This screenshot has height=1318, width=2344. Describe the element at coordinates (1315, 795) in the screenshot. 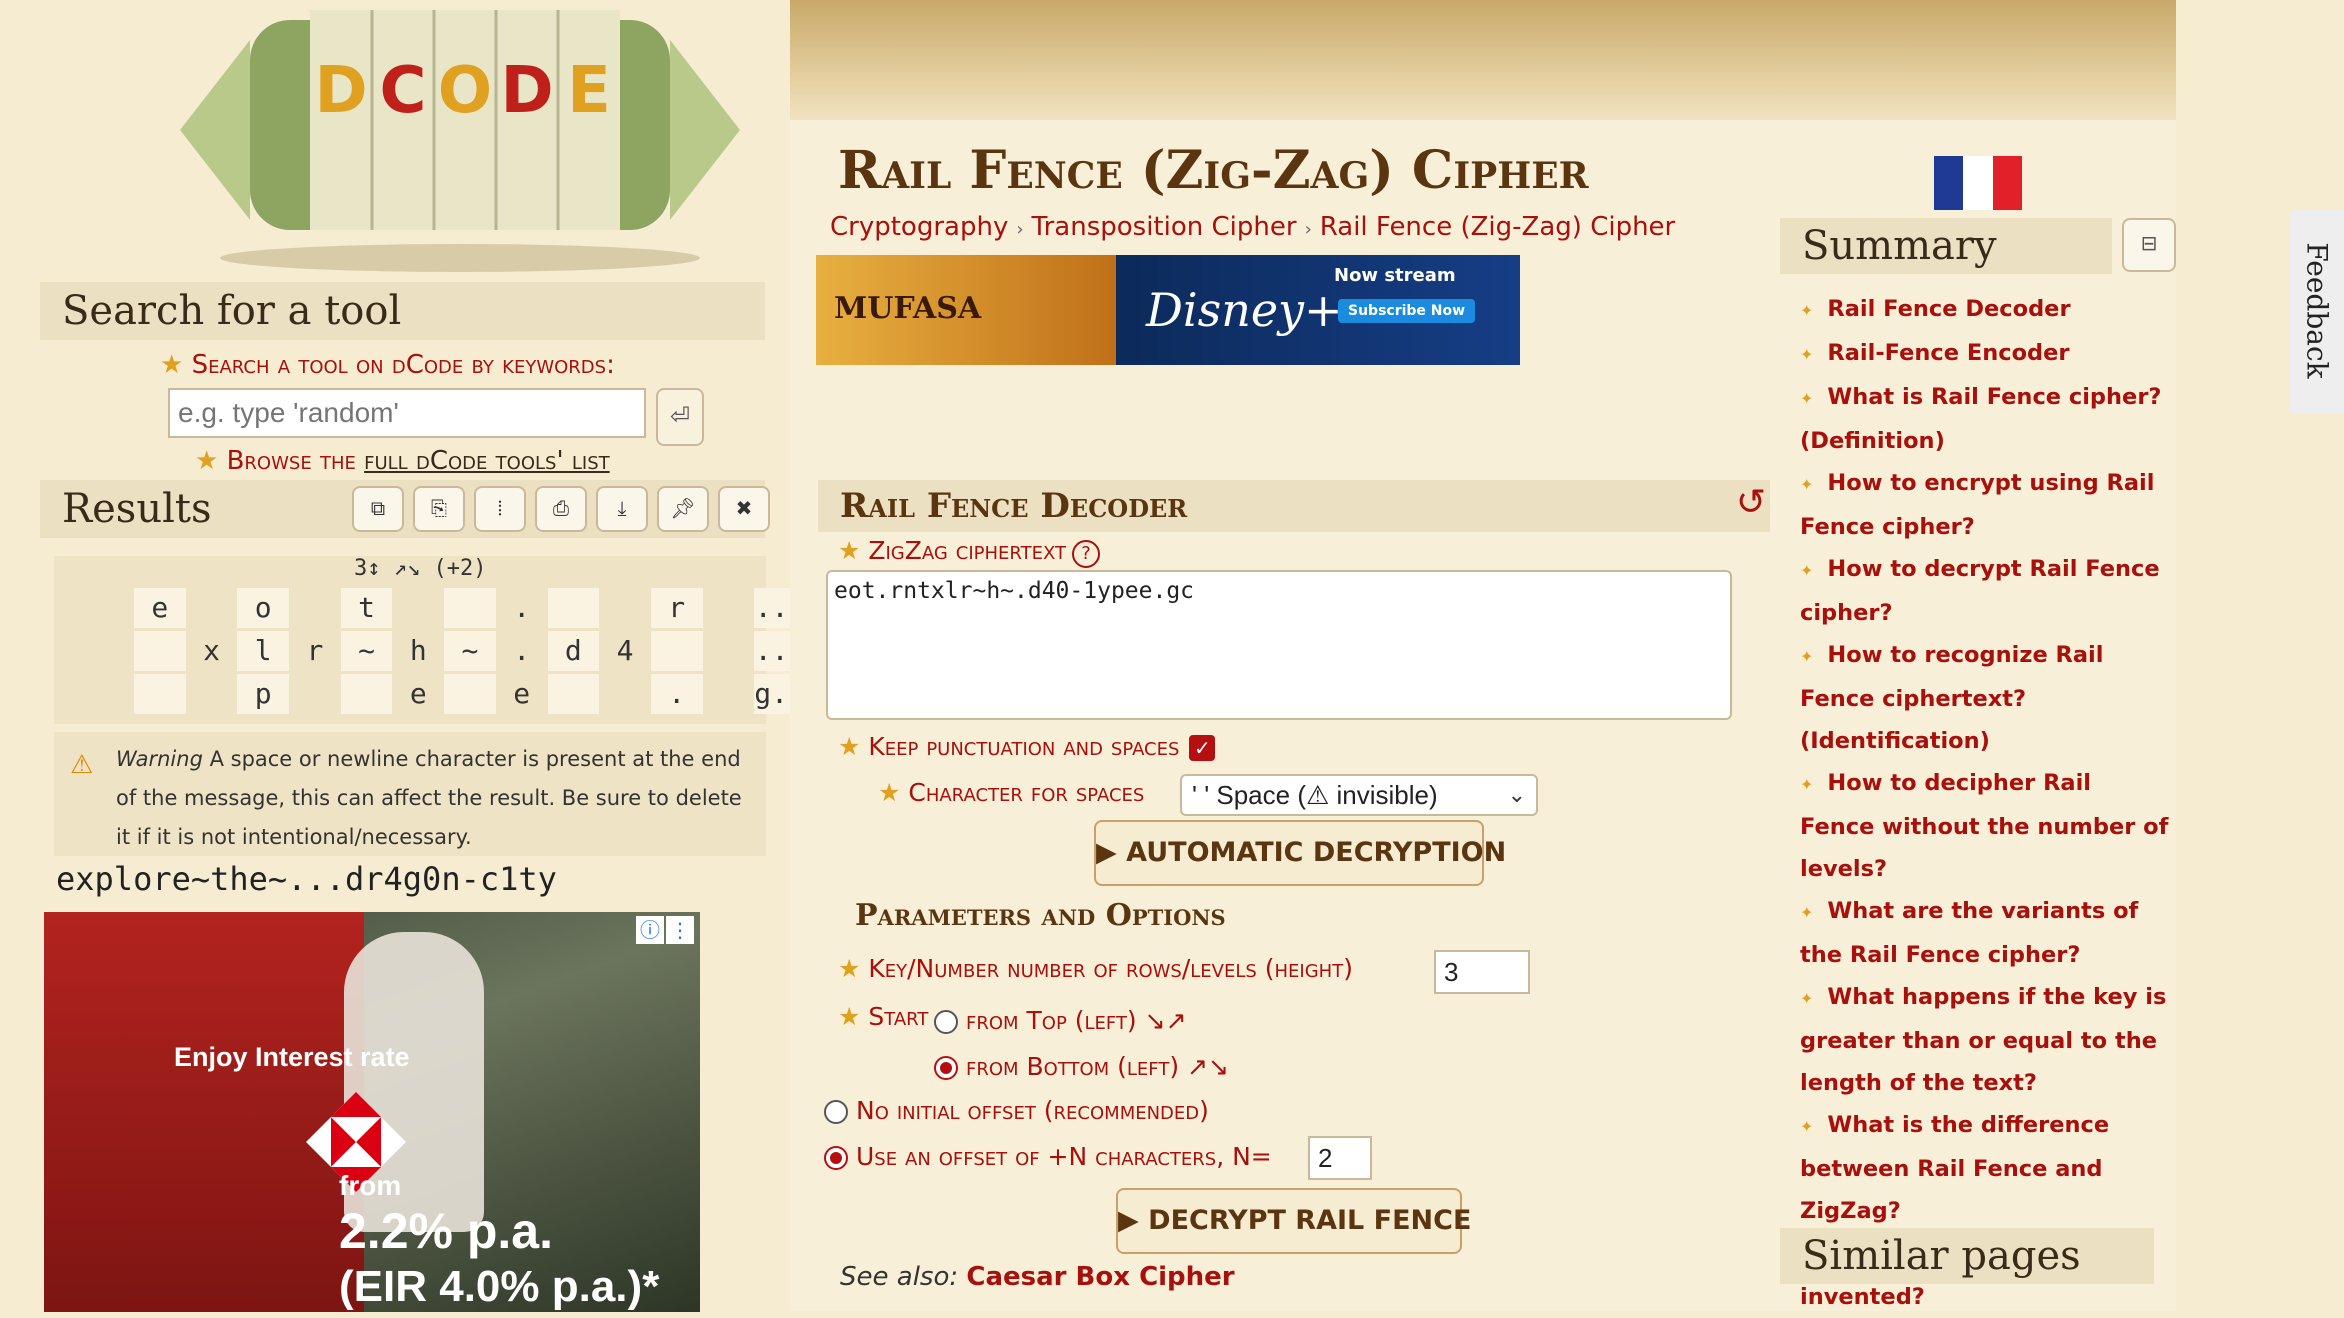

I see `char-spaces-value: ' ' Space (⚠ invisible)` at that location.